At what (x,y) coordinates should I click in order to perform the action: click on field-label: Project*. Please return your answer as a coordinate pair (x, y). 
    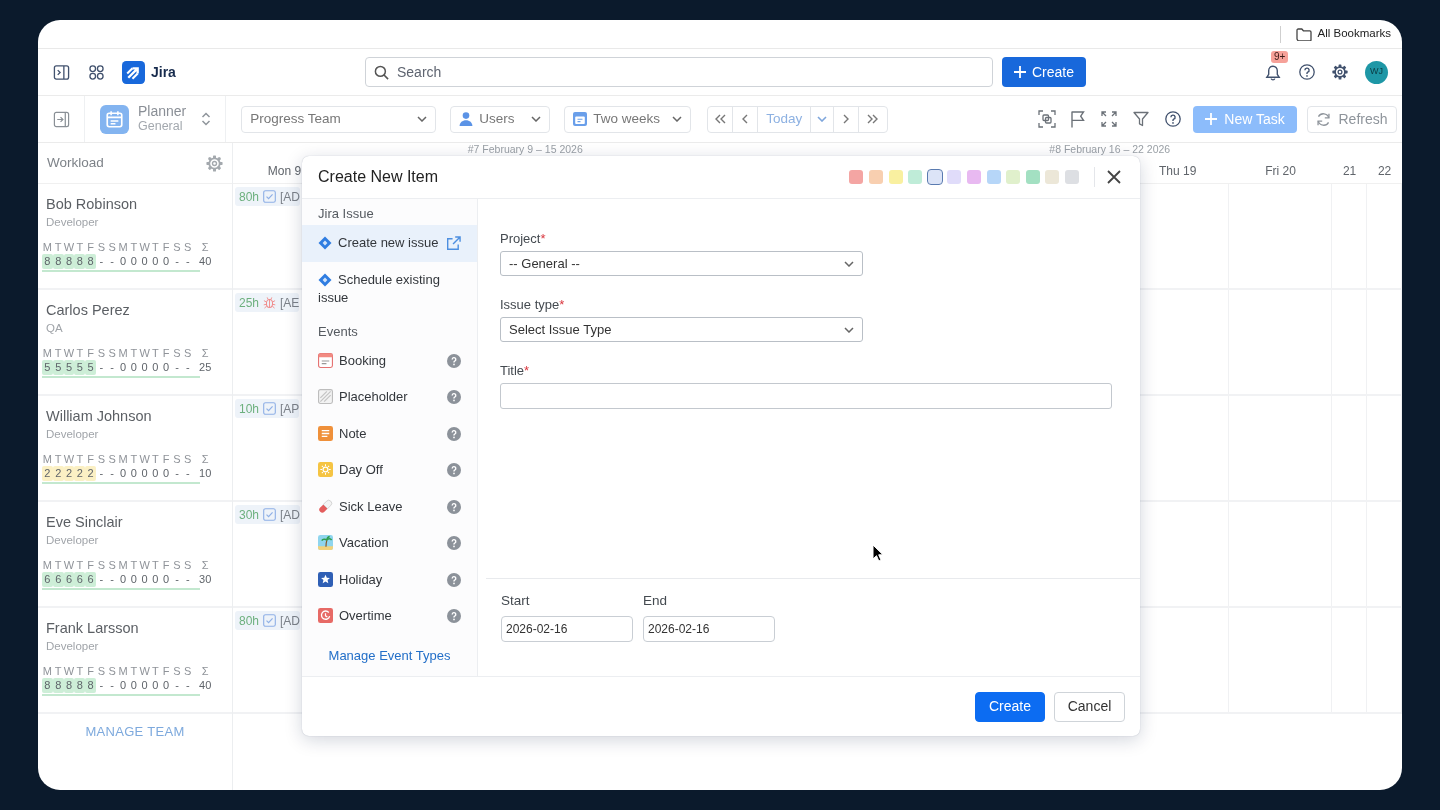
    Looking at the image, I should click on (523, 239).